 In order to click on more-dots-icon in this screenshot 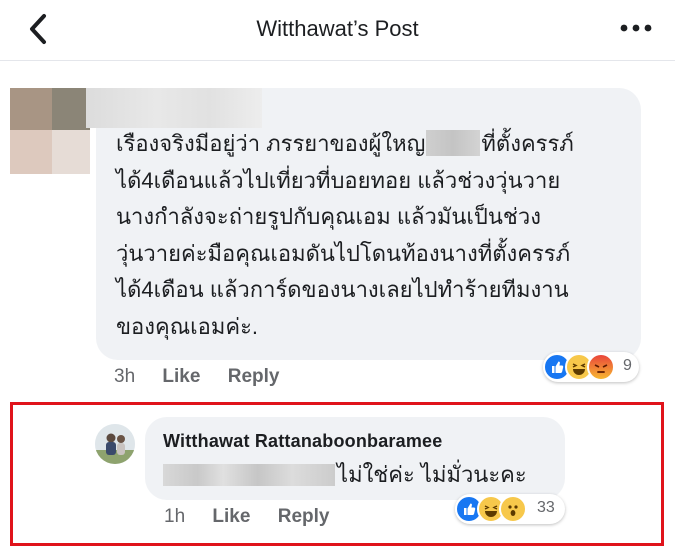, I will do `click(636, 28)`.